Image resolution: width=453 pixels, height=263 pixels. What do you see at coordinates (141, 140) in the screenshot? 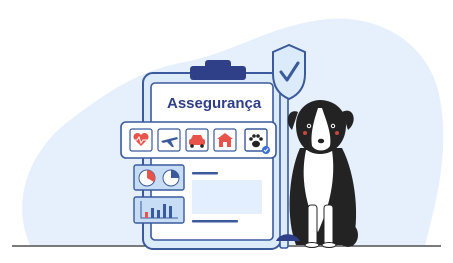
I see `heart-health-icon` at bounding box center [141, 140].